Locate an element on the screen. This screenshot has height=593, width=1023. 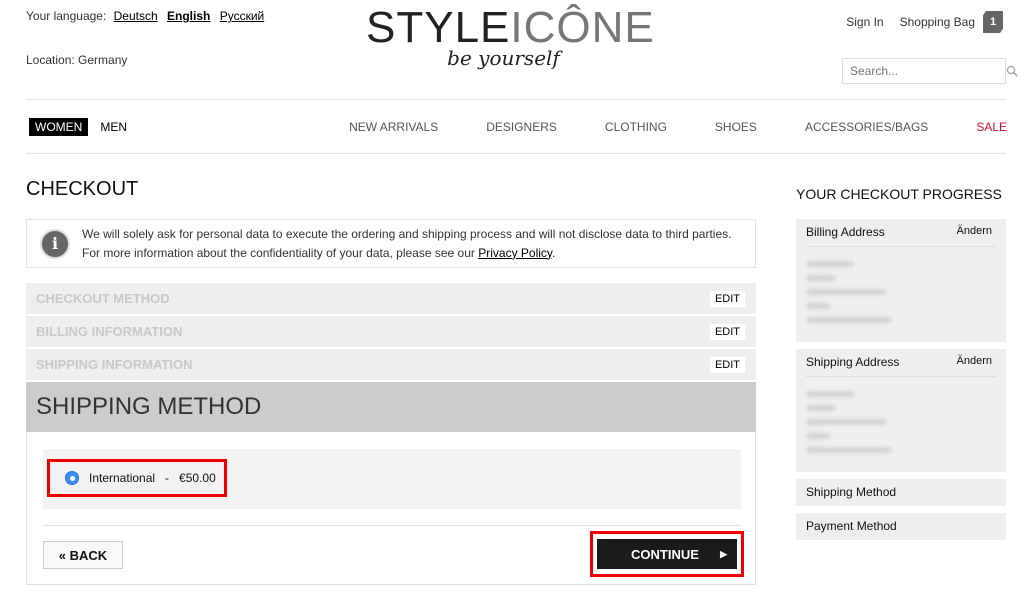
step-shipping-information: SHIPPING INFORMATION EDIT is located at coordinates (391, 364).